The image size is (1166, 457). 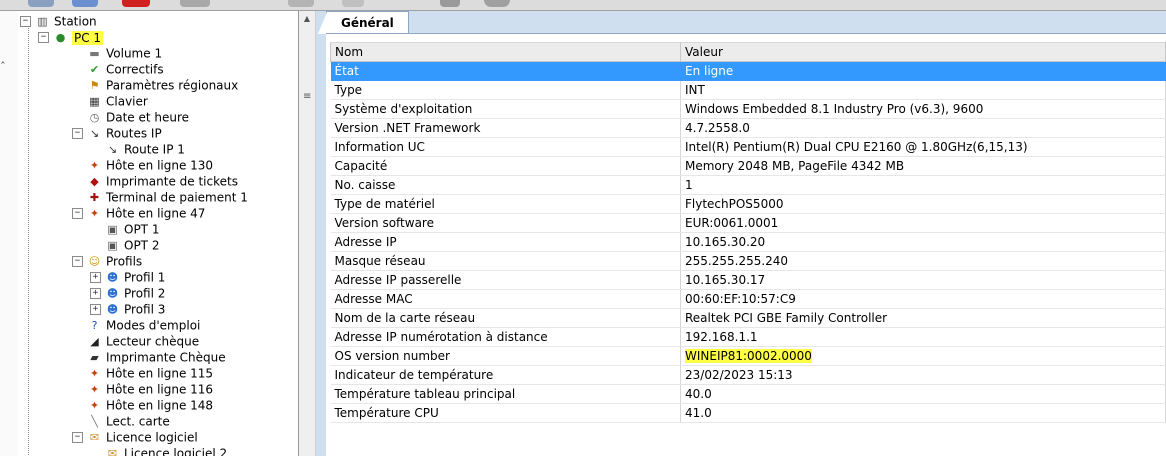 What do you see at coordinates (94, 85) in the screenshot?
I see `regional-settings-icon: ⚑` at bounding box center [94, 85].